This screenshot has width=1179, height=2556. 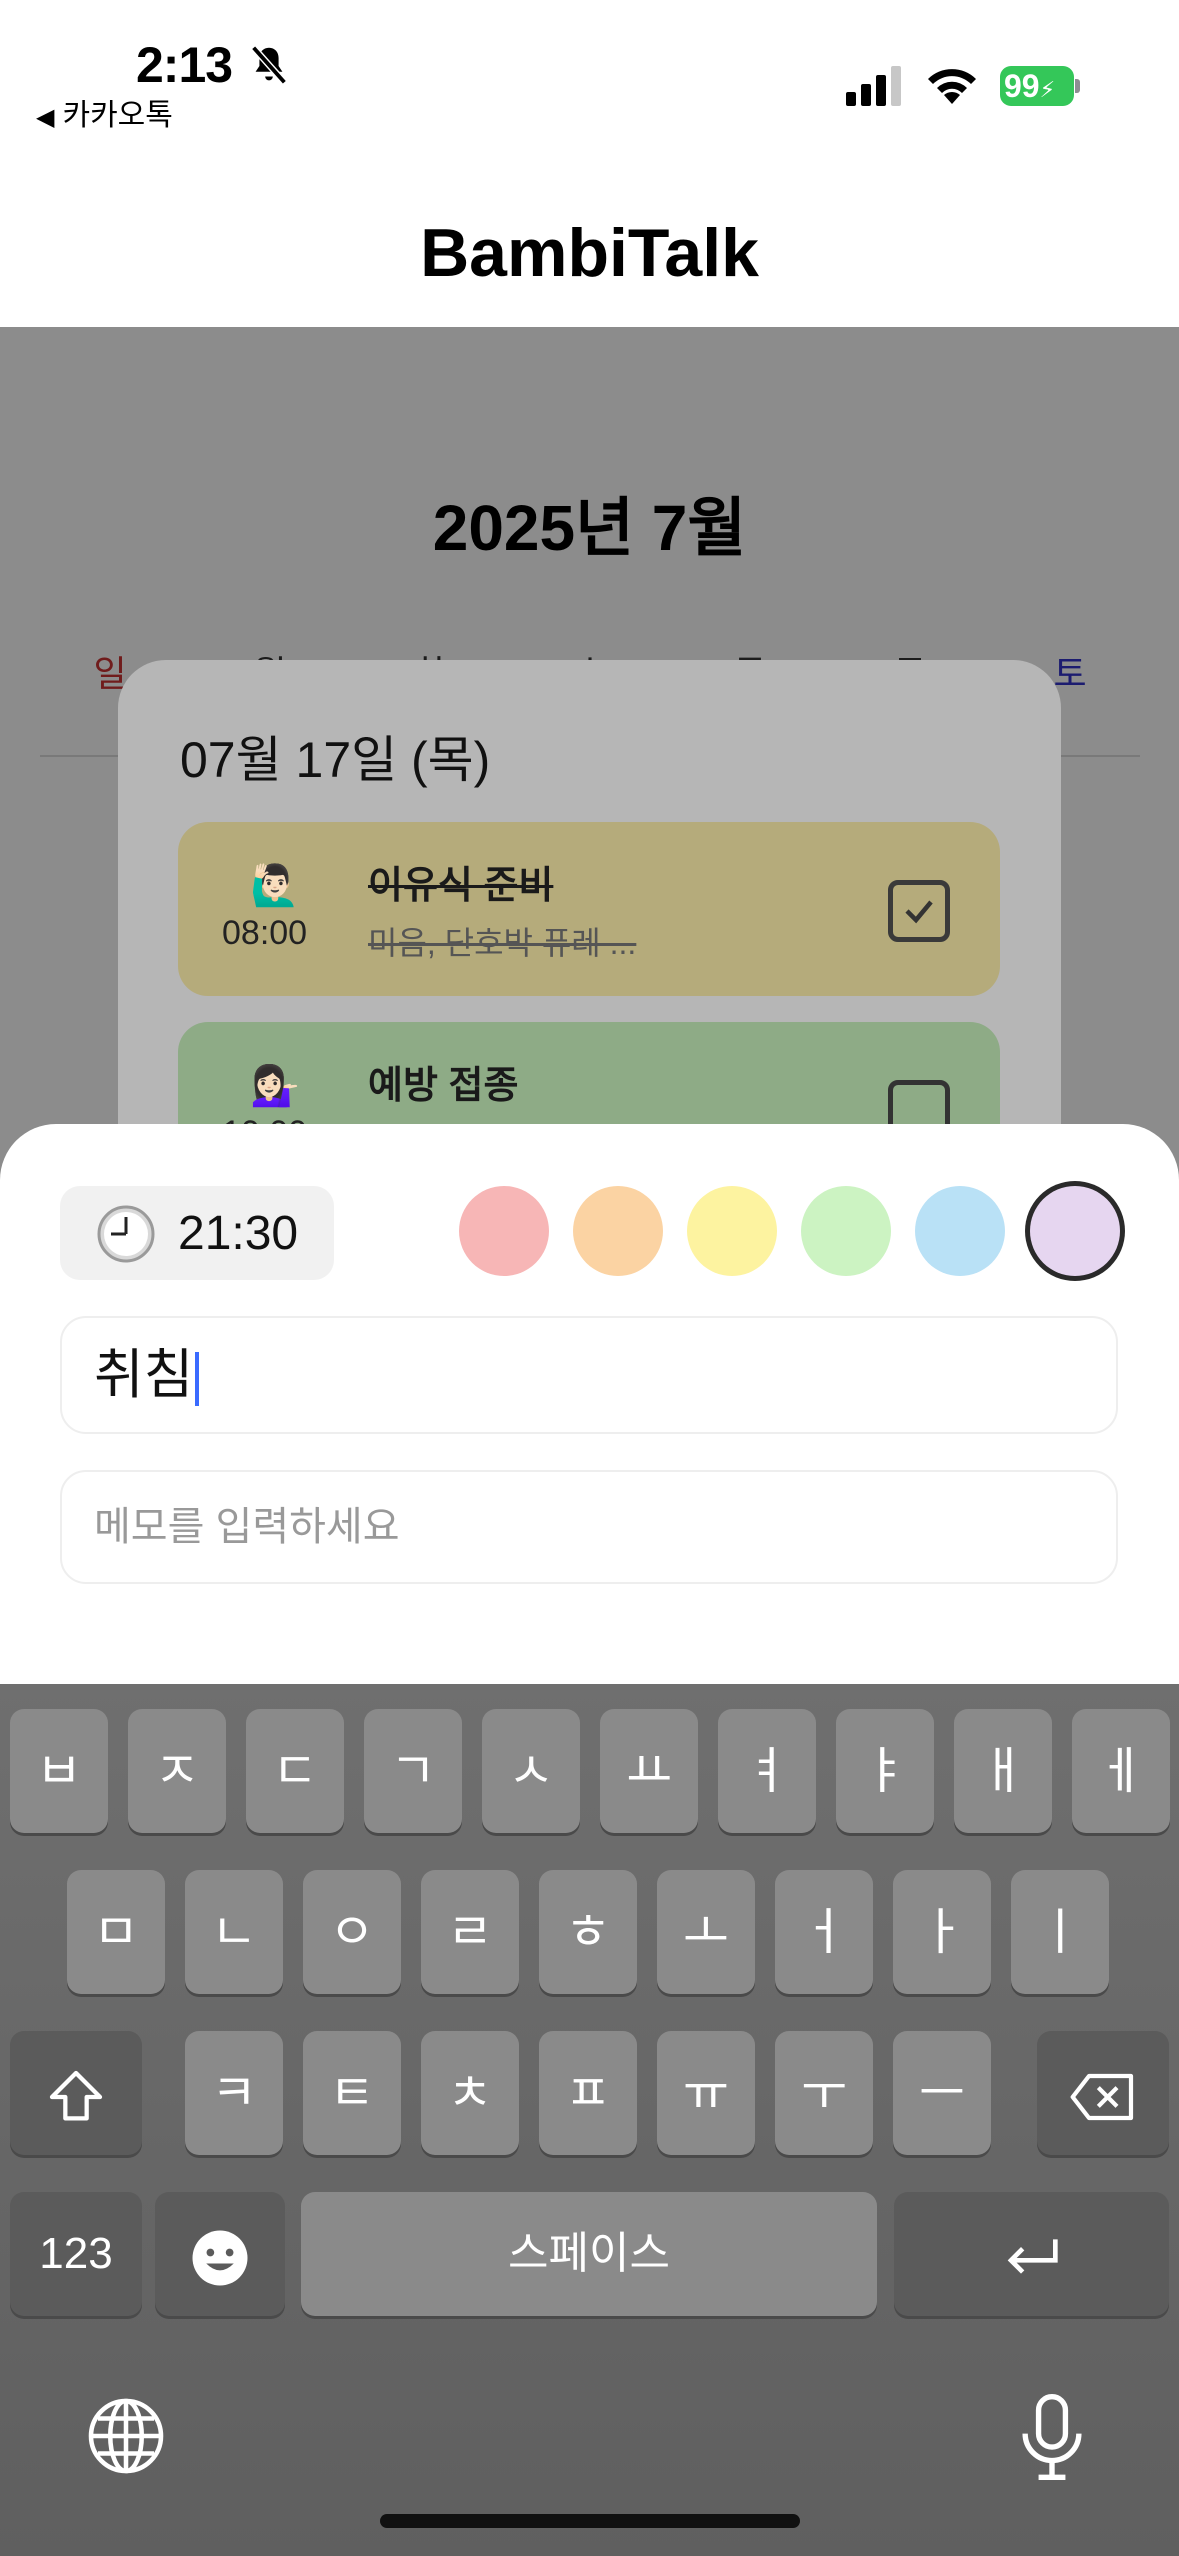 What do you see at coordinates (413, 1771) in the screenshot?
I see `key: ㄱ` at bounding box center [413, 1771].